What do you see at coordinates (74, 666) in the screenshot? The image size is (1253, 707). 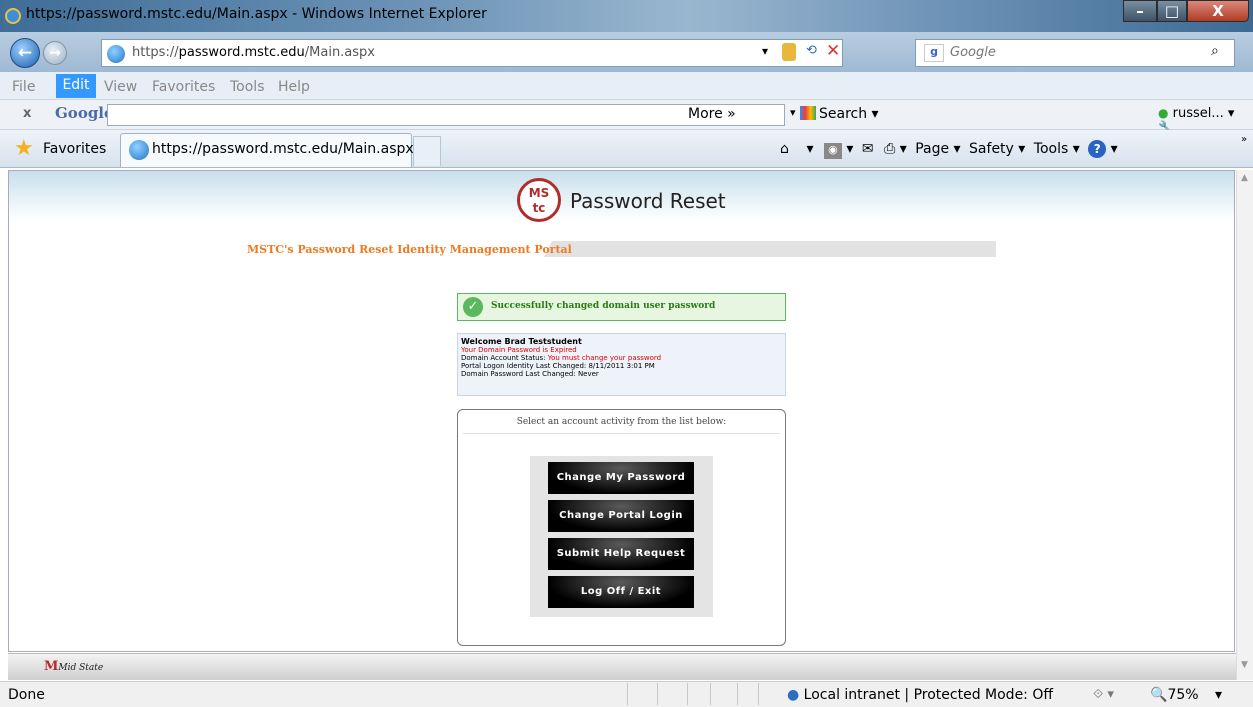 I see `midstate-logo: MMid State` at bounding box center [74, 666].